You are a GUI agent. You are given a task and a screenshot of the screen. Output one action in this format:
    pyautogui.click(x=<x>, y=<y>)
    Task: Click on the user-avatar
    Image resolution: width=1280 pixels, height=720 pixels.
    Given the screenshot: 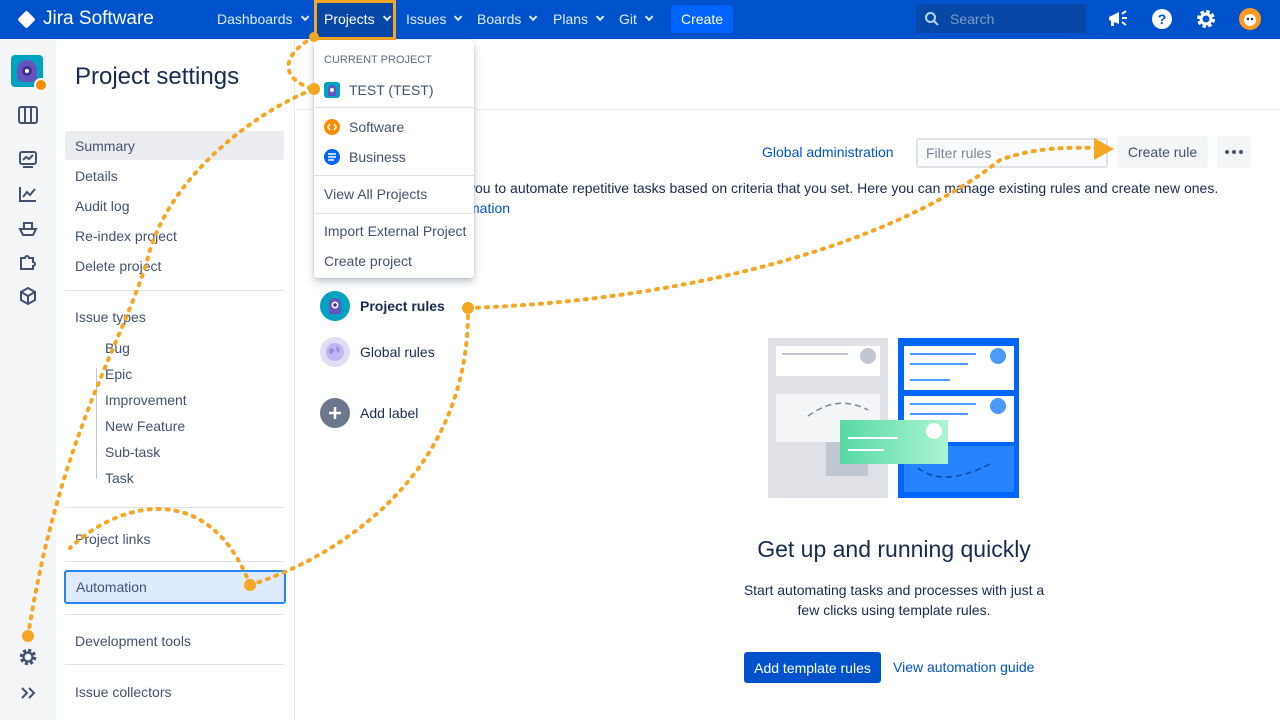 What is the action you would take?
    pyautogui.click(x=1250, y=19)
    